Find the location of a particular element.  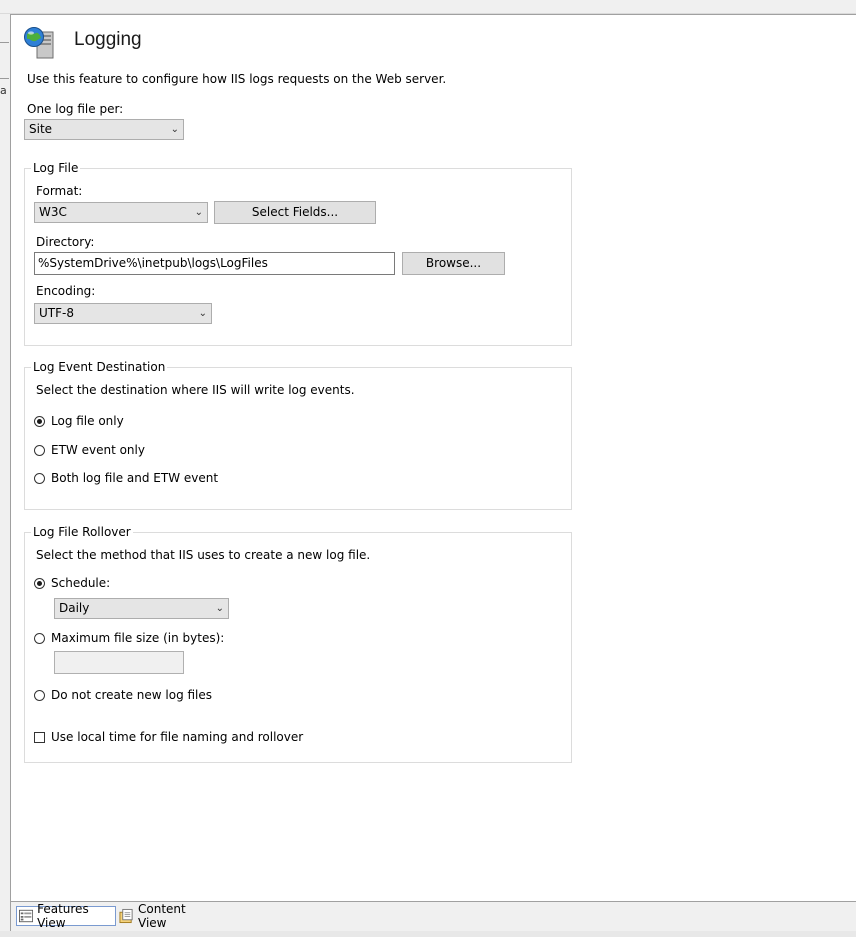

window-top-strip is located at coordinates (428, 7).